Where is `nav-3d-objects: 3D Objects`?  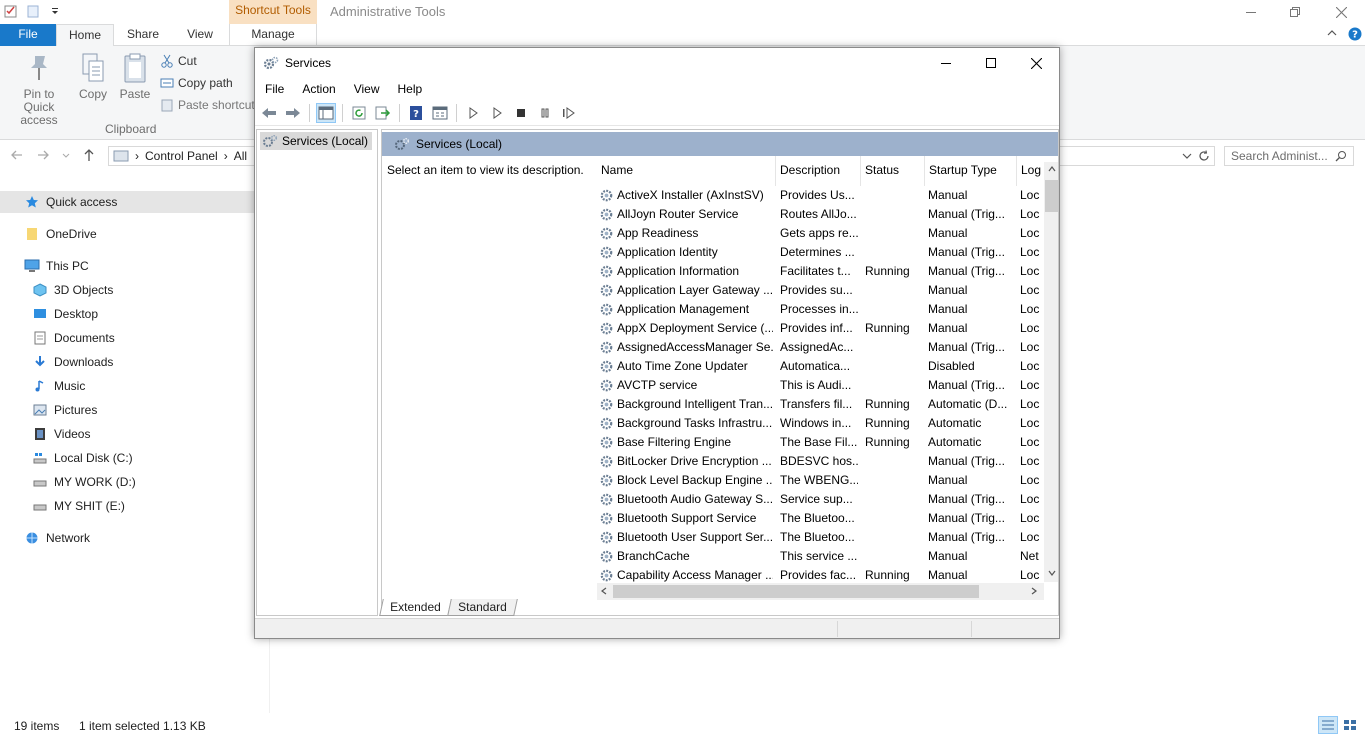 nav-3d-objects: 3D Objects is located at coordinates (127, 290).